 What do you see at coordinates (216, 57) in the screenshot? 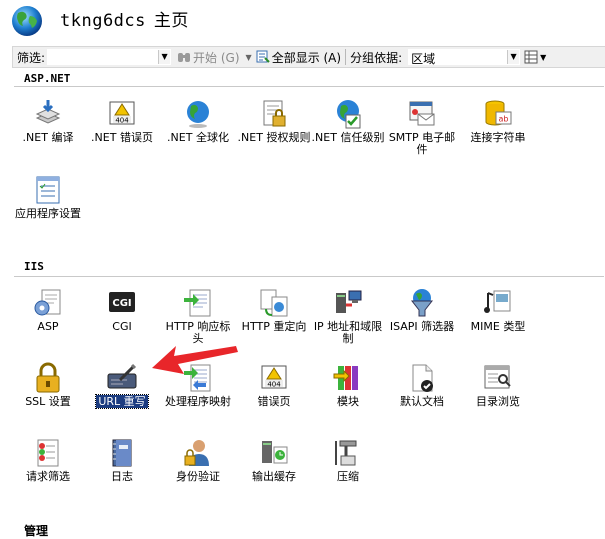
I see `start-button-label: 开始 (G)` at bounding box center [216, 57].